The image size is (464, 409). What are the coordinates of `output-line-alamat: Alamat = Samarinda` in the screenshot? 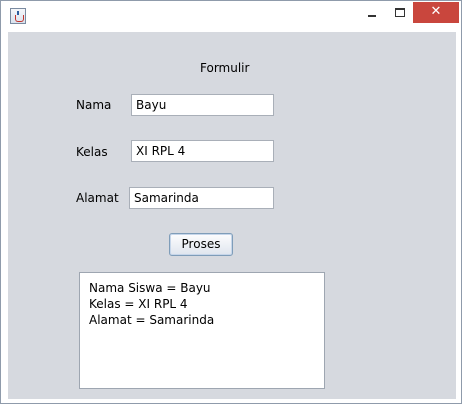 It's located at (152, 320).